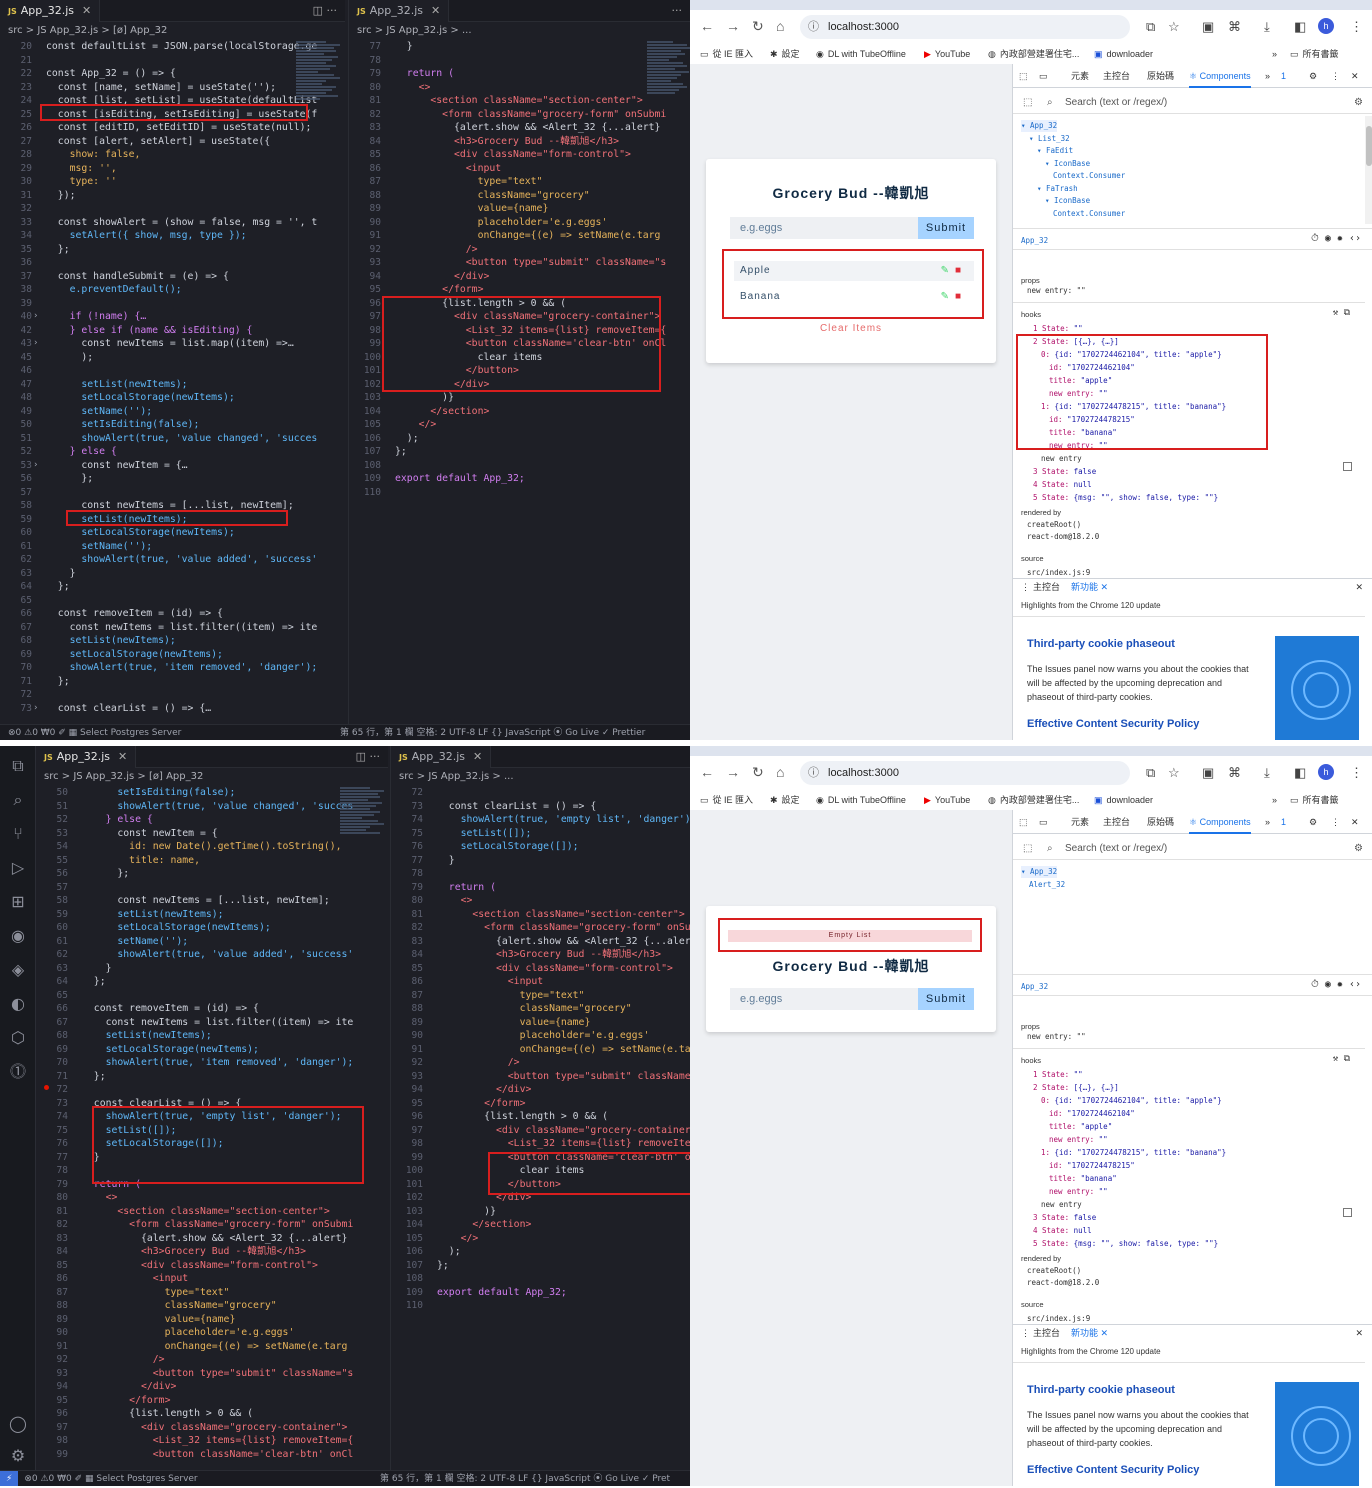 This screenshot has width=1372, height=1488. Describe the element at coordinates (946, 999) in the screenshot. I see `submit-button: Submit` at that location.